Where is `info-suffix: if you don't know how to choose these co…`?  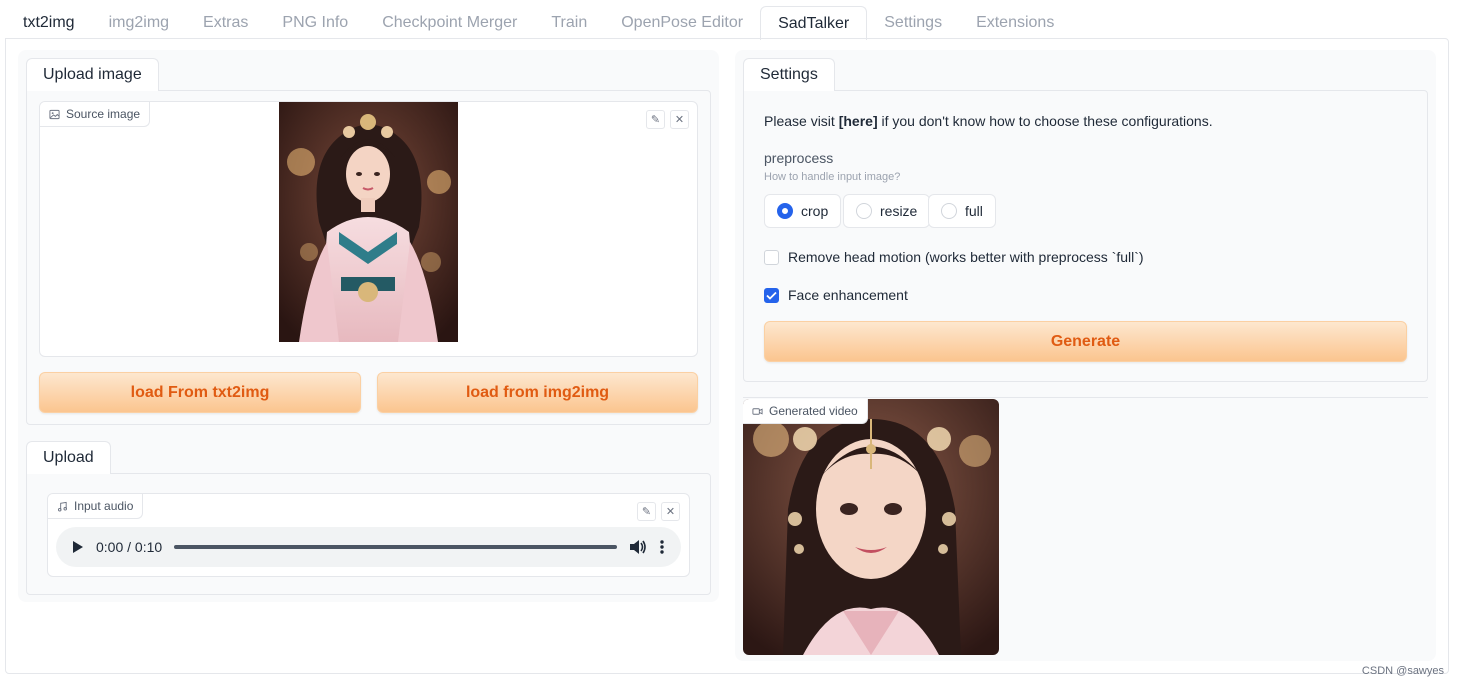 info-suffix: if you don't know how to choose these co… is located at coordinates (1045, 121).